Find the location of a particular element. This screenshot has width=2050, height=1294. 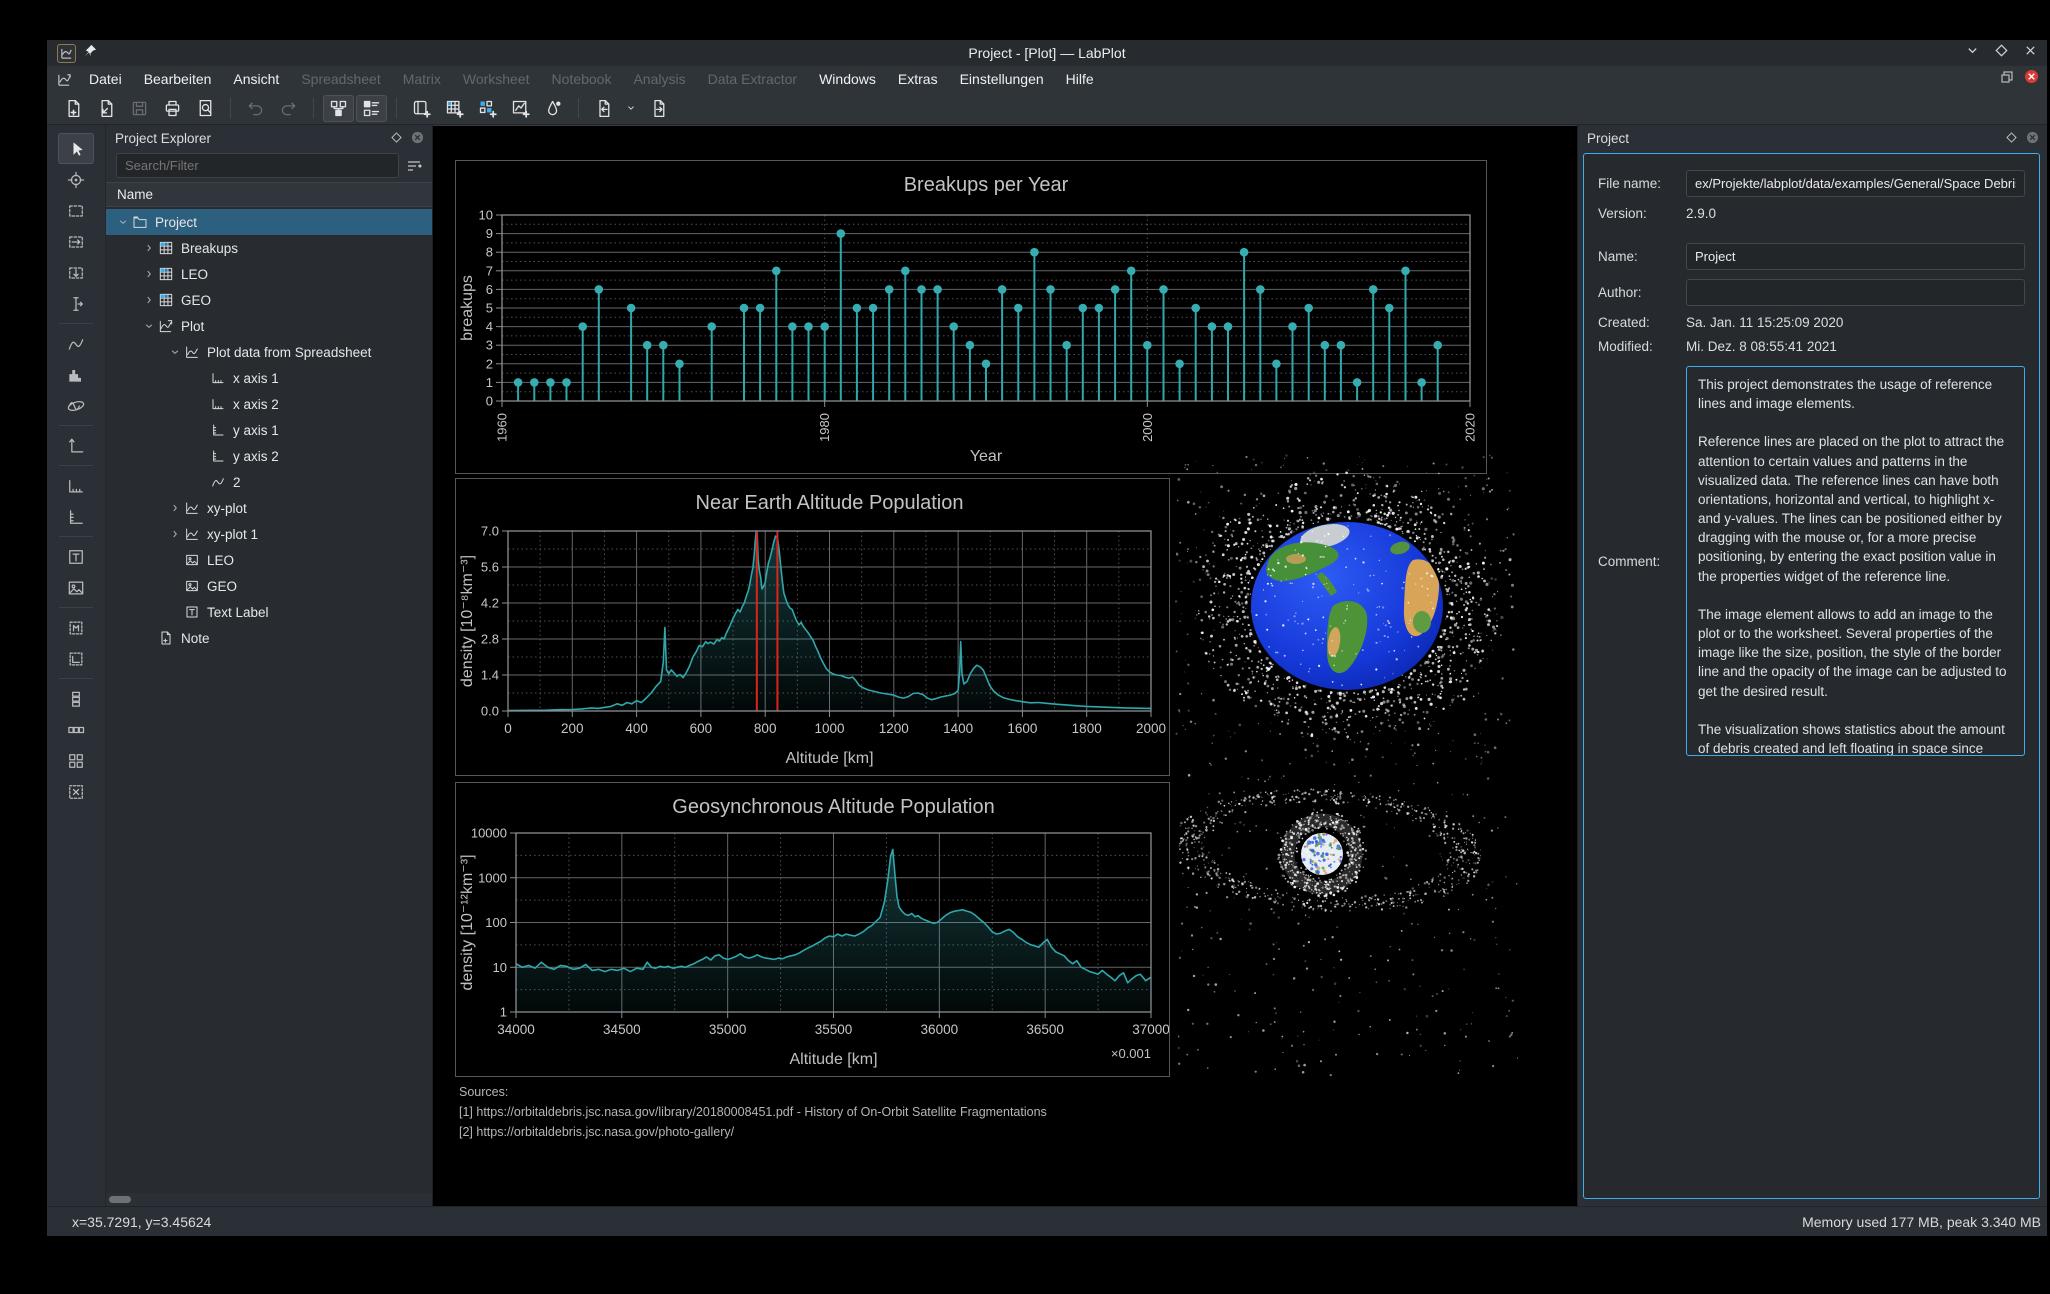

arrange-vertical-button is located at coordinates (76, 698).